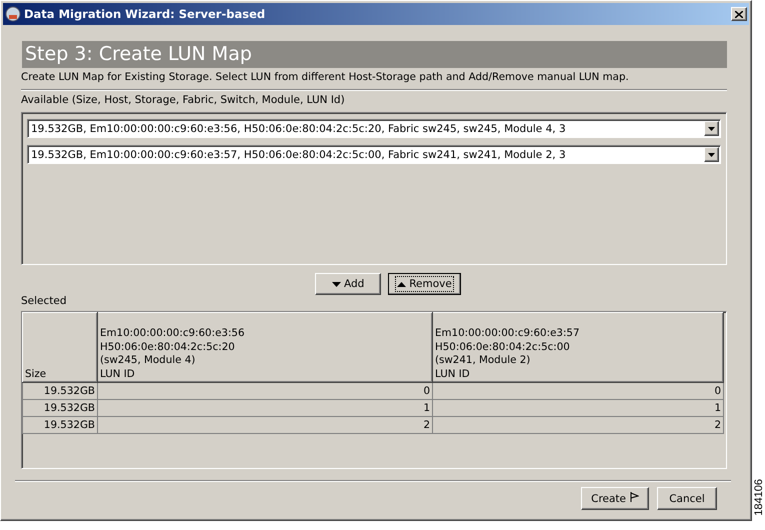  What do you see at coordinates (325, 78) in the screenshot?
I see `step-description: Create LUN Map for Existing Storage. Select LUN from different Host-Storage path and Add/Remove manual LUN map.` at bounding box center [325, 78].